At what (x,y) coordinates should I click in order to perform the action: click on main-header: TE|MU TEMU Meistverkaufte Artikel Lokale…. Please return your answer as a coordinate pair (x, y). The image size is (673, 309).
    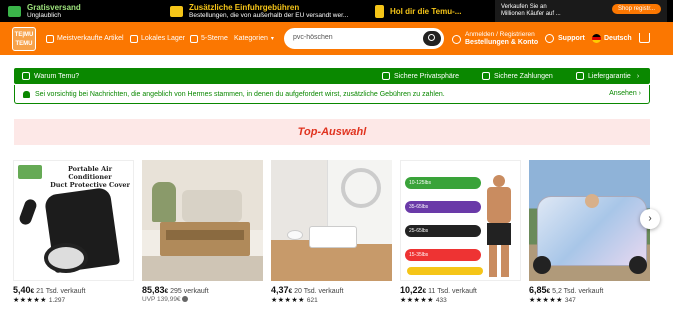
    Looking at the image, I should click on (336, 38).